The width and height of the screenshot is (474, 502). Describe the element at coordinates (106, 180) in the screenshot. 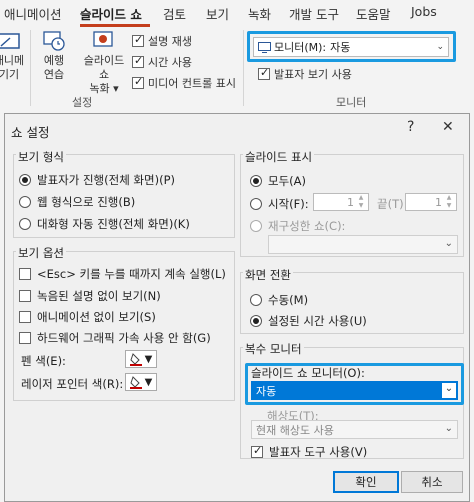

I see `option-label: 발표자가 진행(전체 화면)(P)` at that location.